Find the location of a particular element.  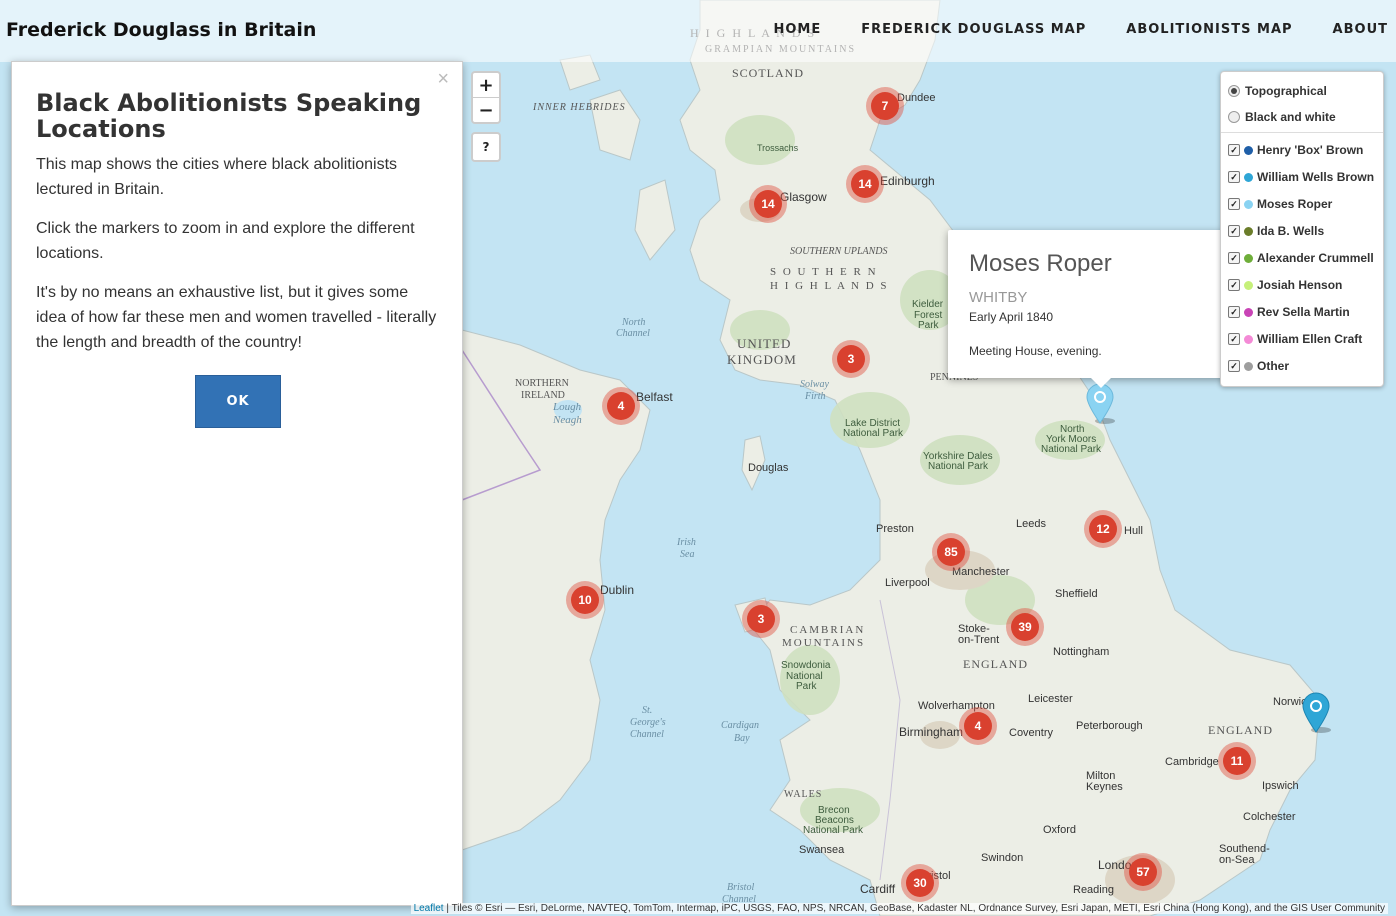

overlay-item: ✓ Henry 'Box' Brown is located at coordinates (1295, 150).